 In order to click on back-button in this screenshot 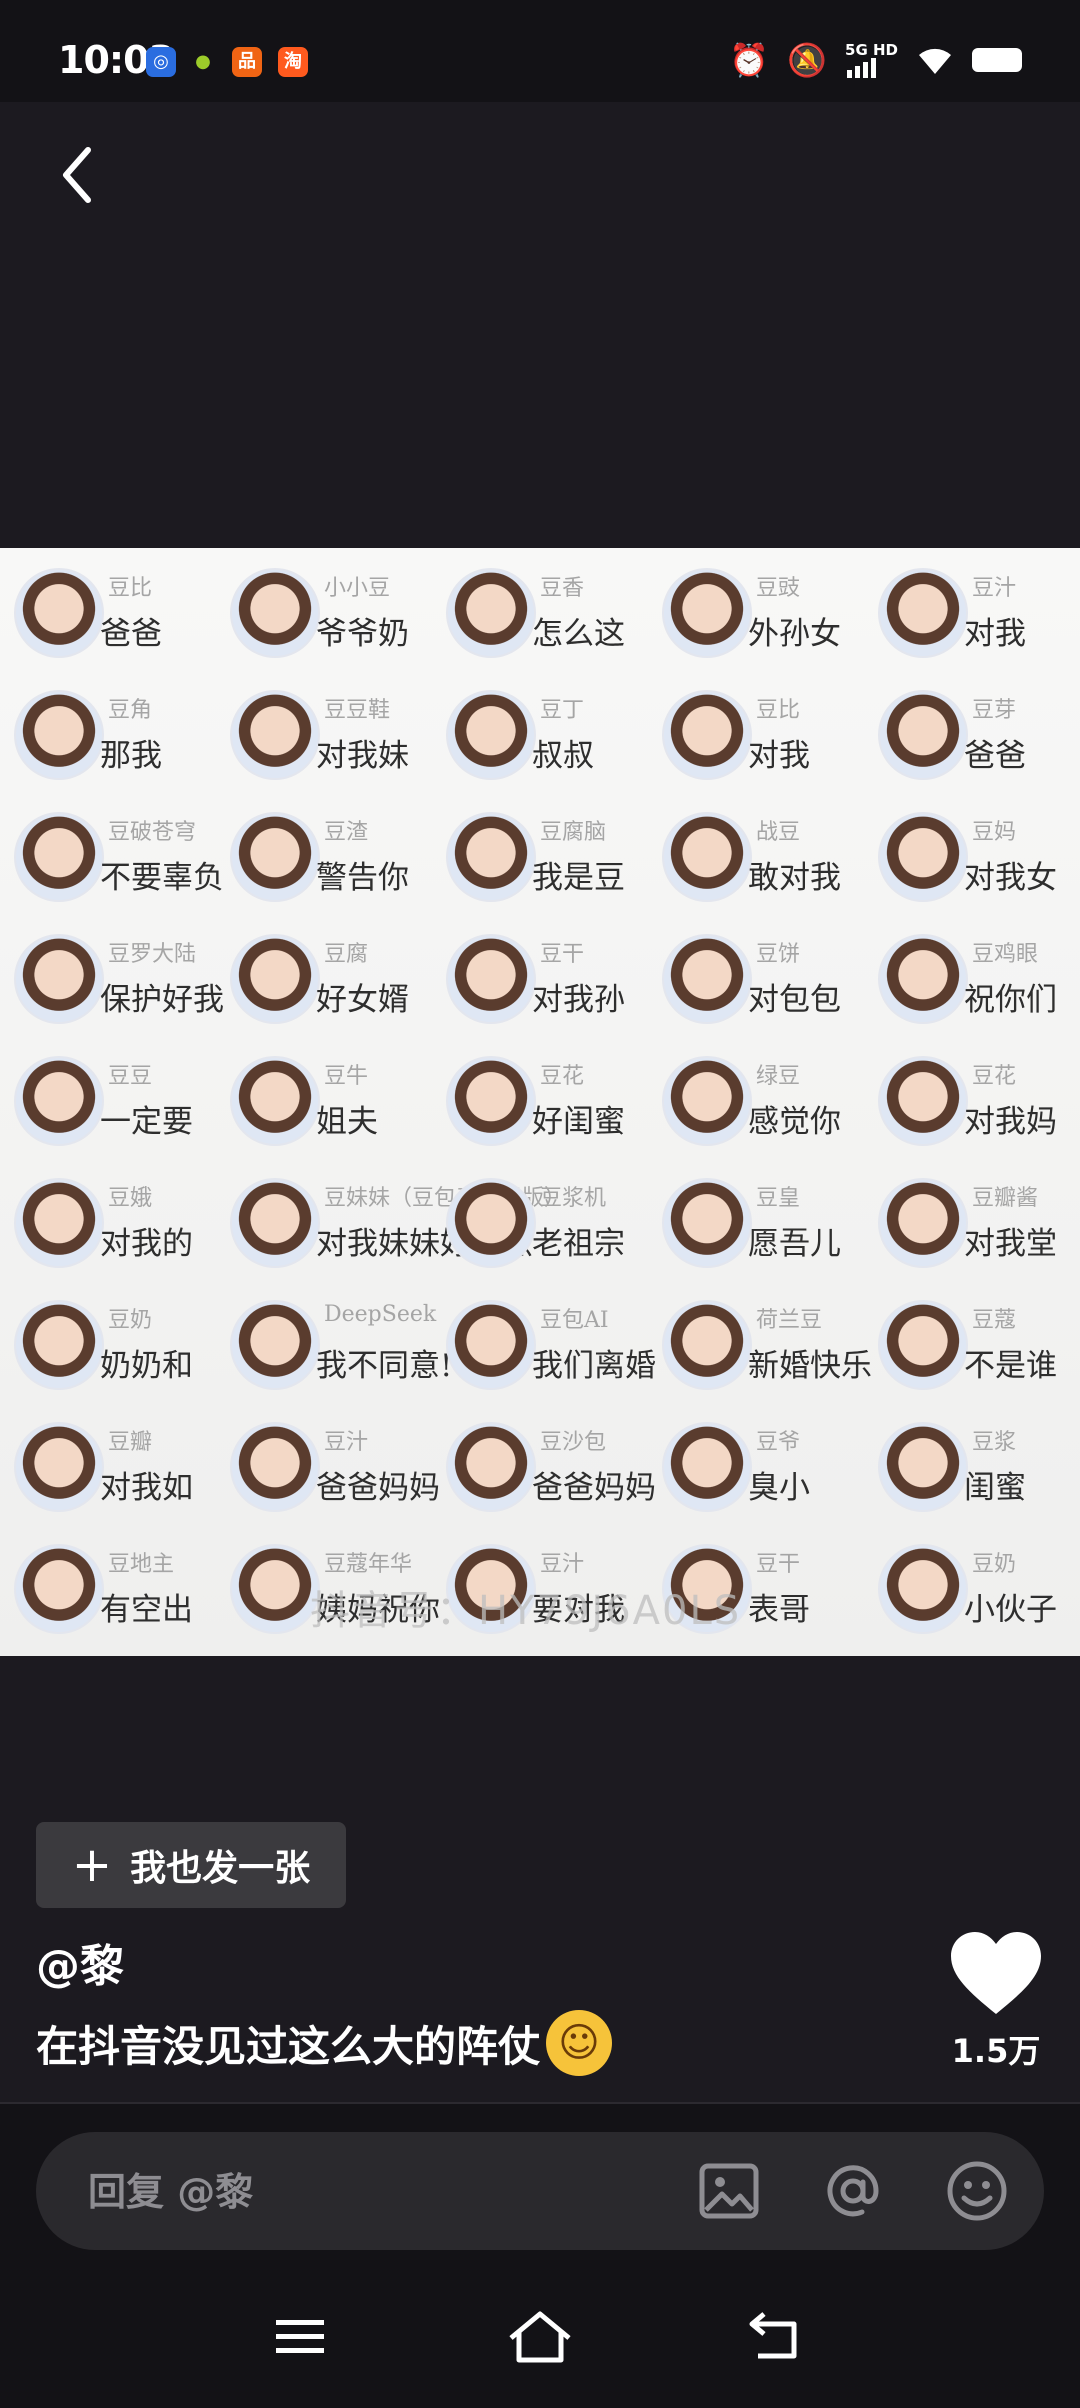, I will do `click(78, 175)`.